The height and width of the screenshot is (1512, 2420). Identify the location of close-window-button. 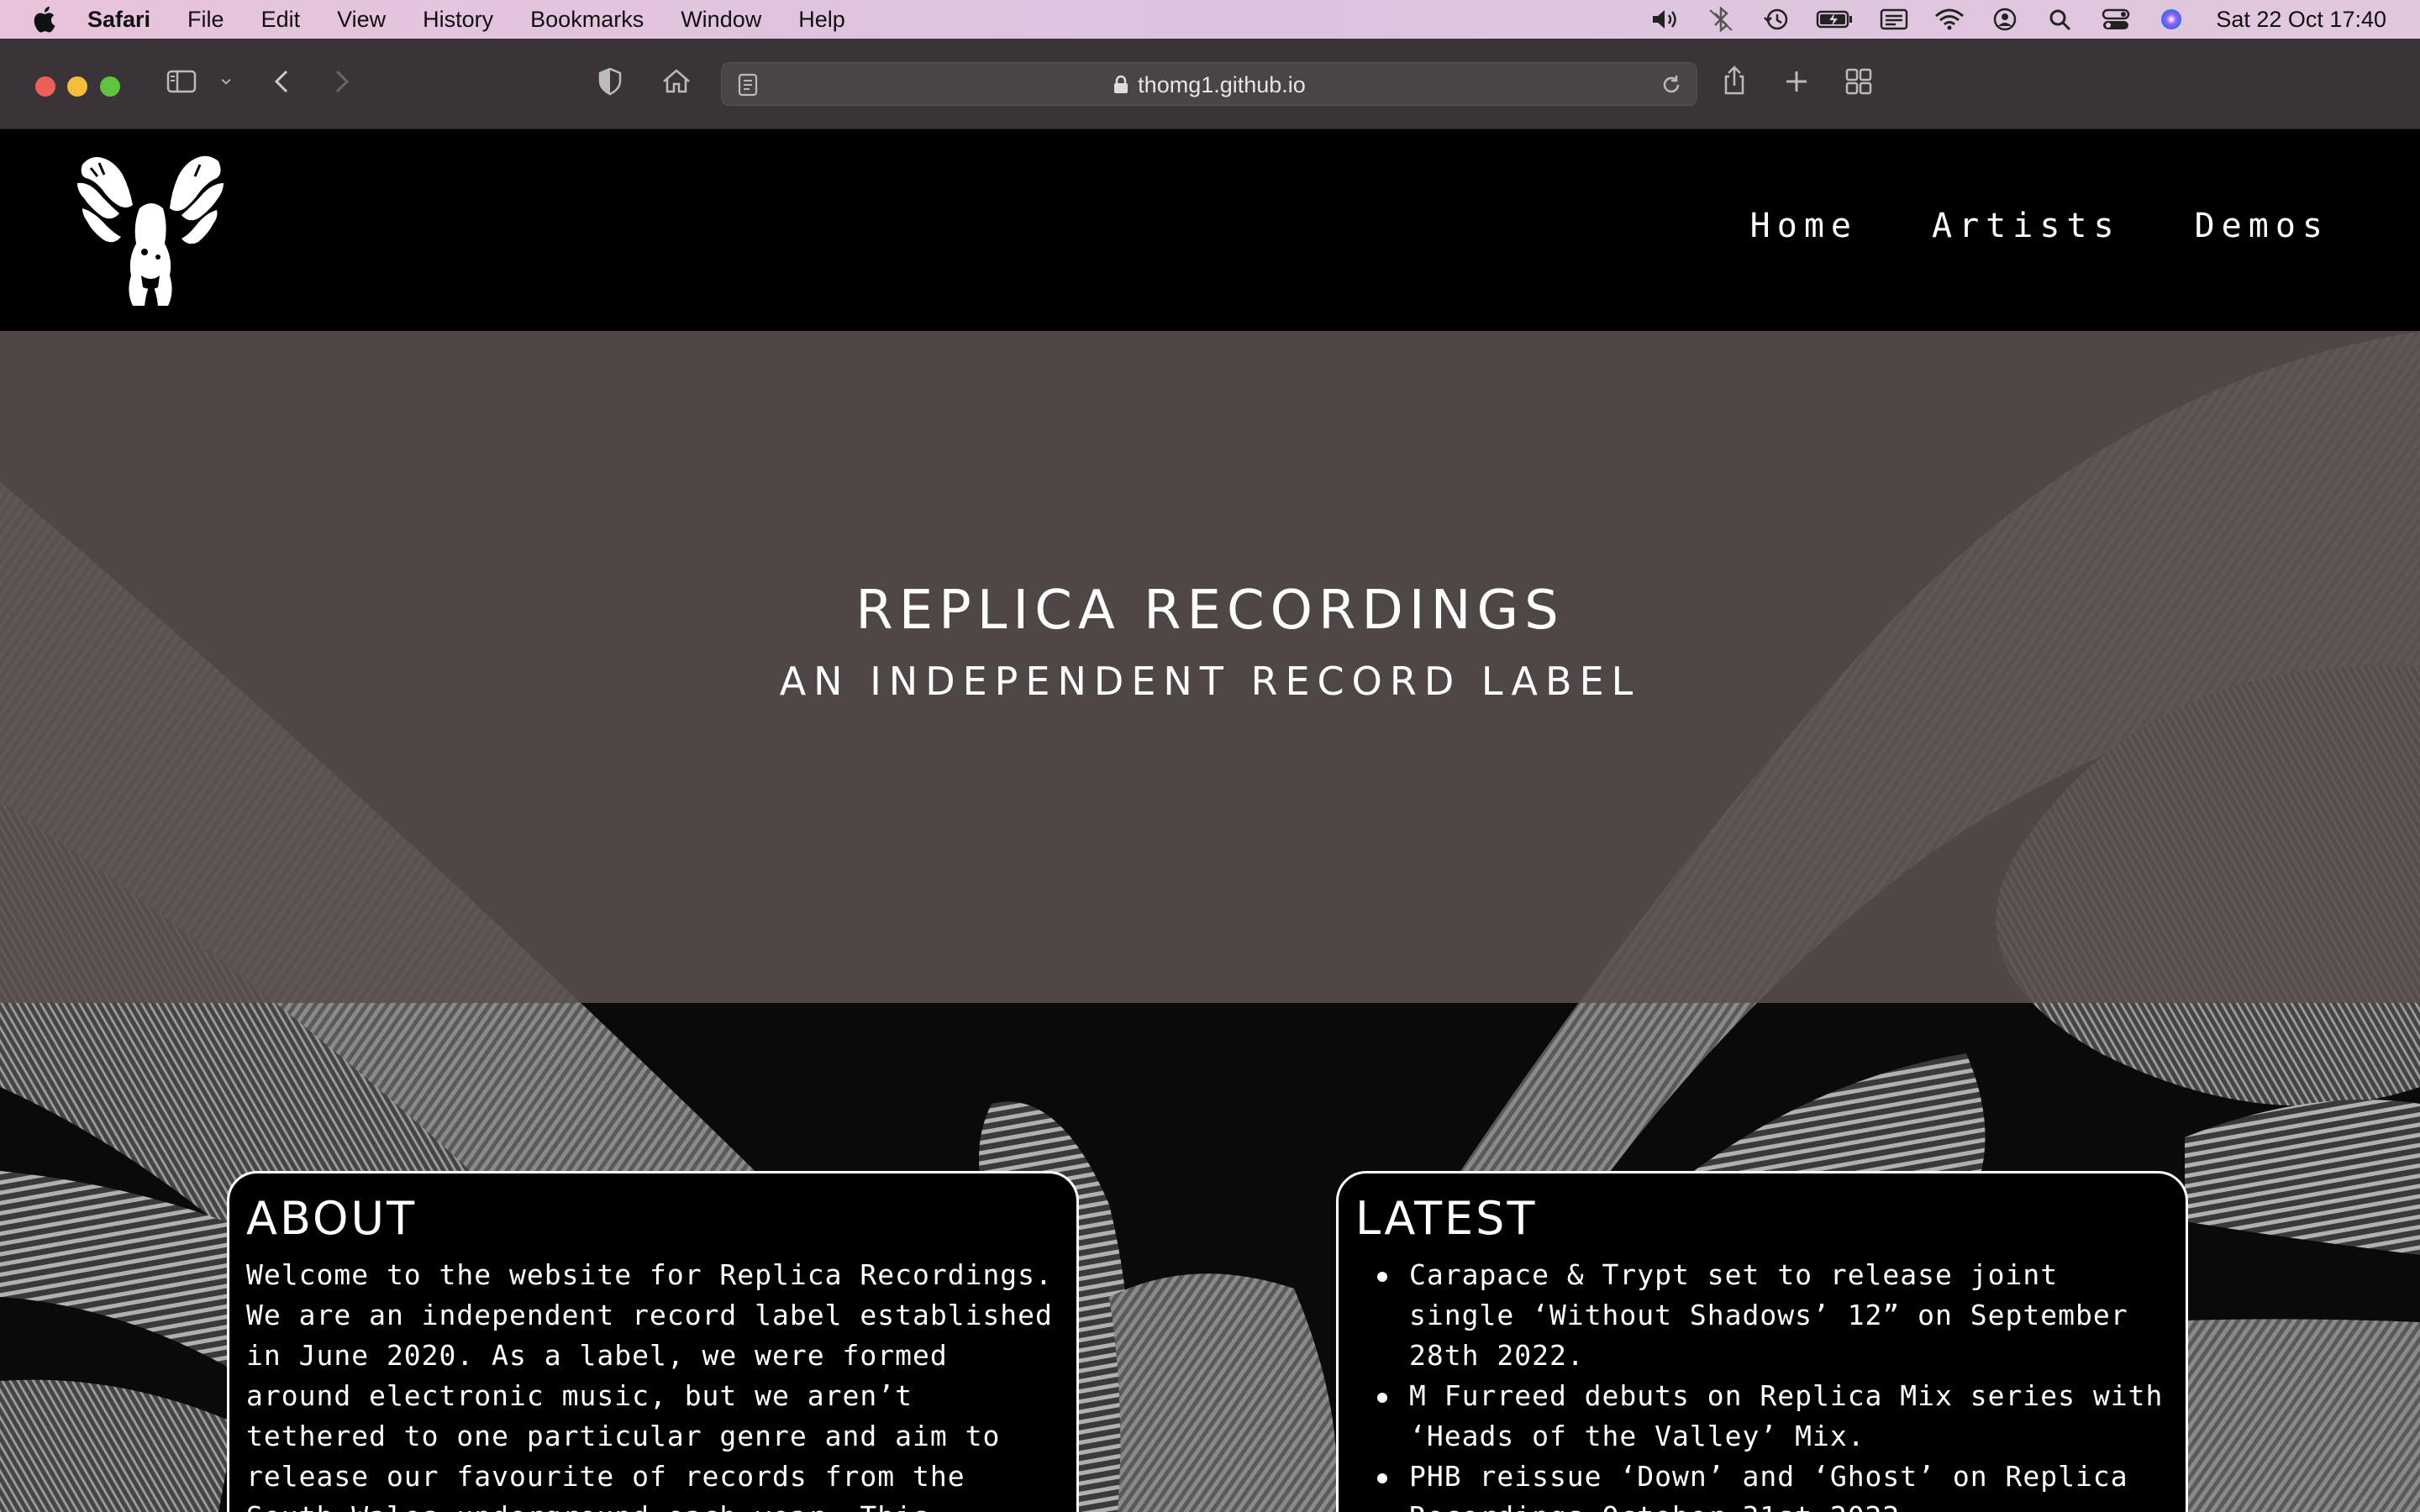
(45, 86).